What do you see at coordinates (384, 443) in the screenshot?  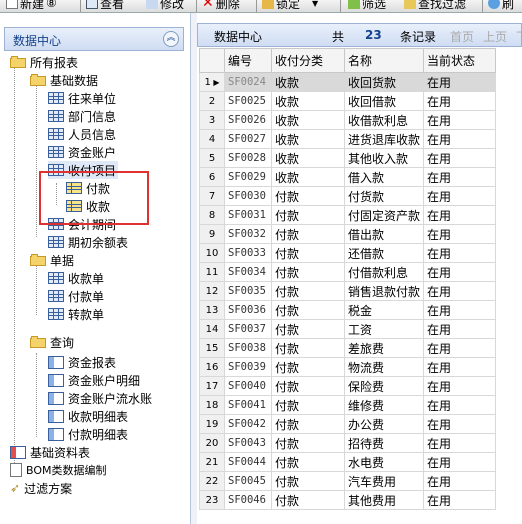 I see `name-cell: 招待费` at bounding box center [384, 443].